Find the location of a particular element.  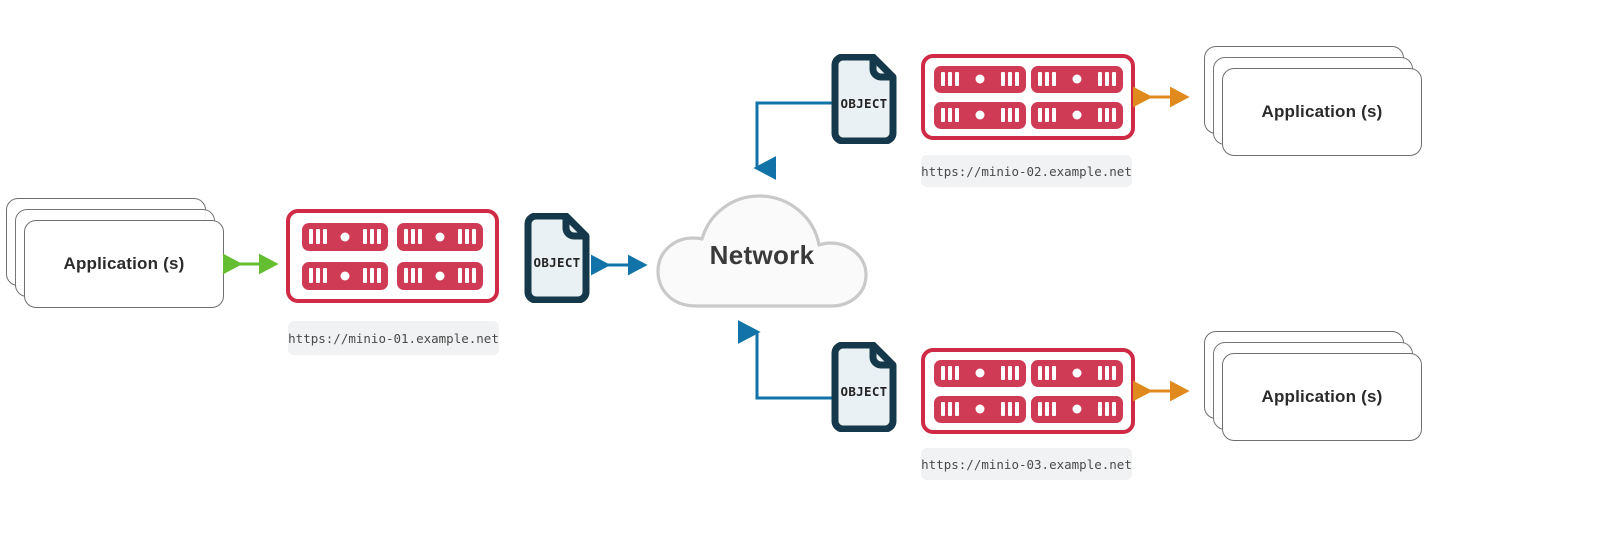

object-icon-site-02: OBJECT is located at coordinates (864, 99).